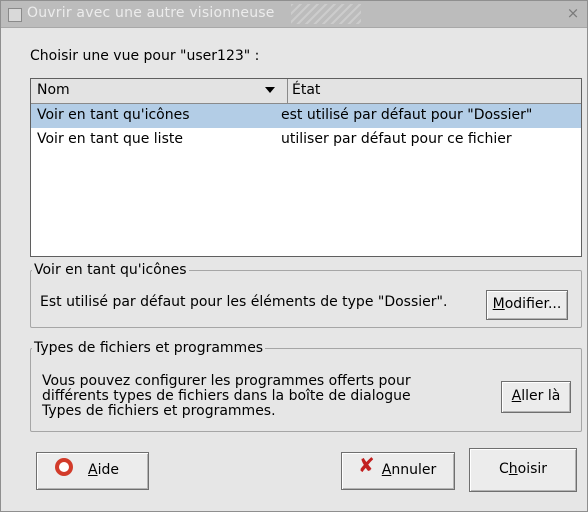 The image size is (588, 512). What do you see at coordinates (113, 115) in the screenshot?
I see `row-name: Voir en tant qu'icônes` at bounding box center [113, 115].